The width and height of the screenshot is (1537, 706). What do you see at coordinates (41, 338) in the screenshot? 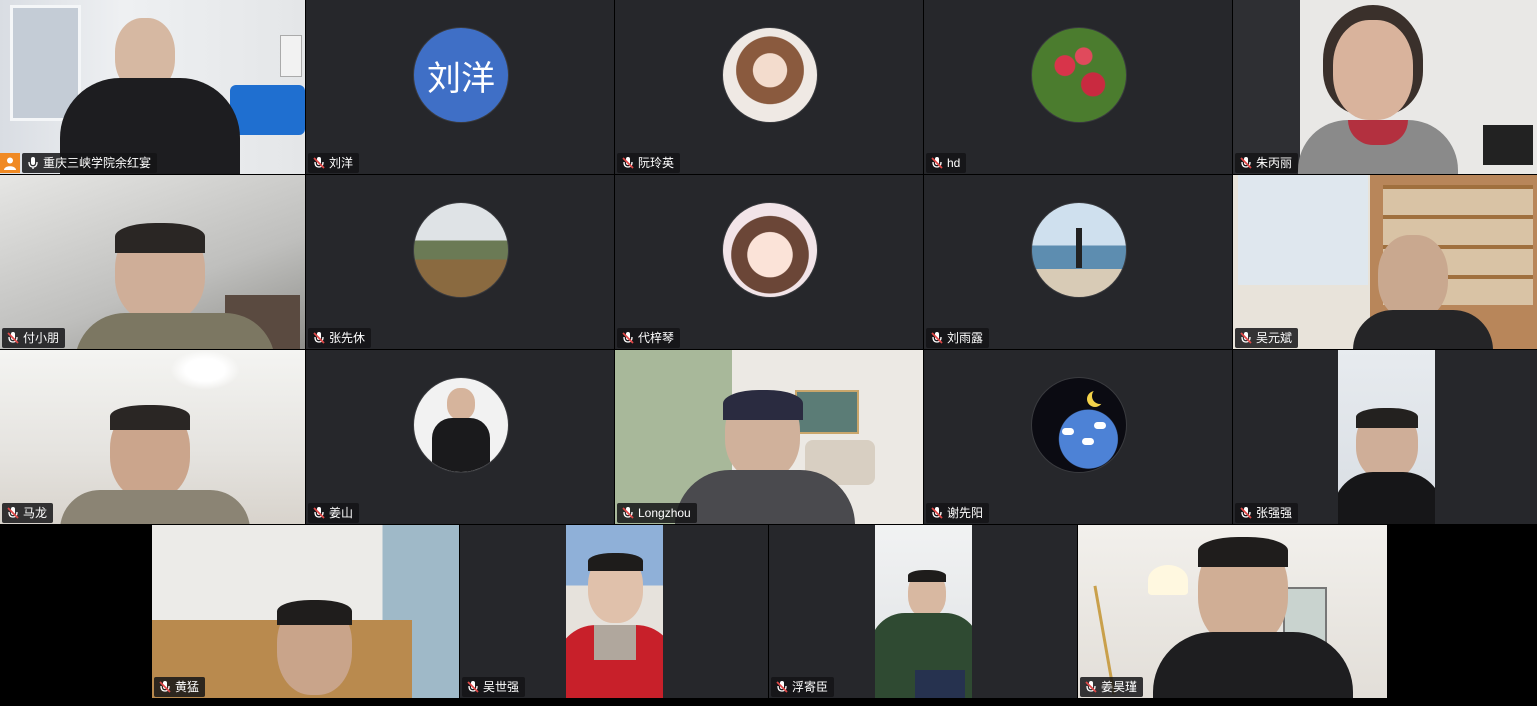
I see `participant-name: 付小朋` at bounding box center [41, 338].